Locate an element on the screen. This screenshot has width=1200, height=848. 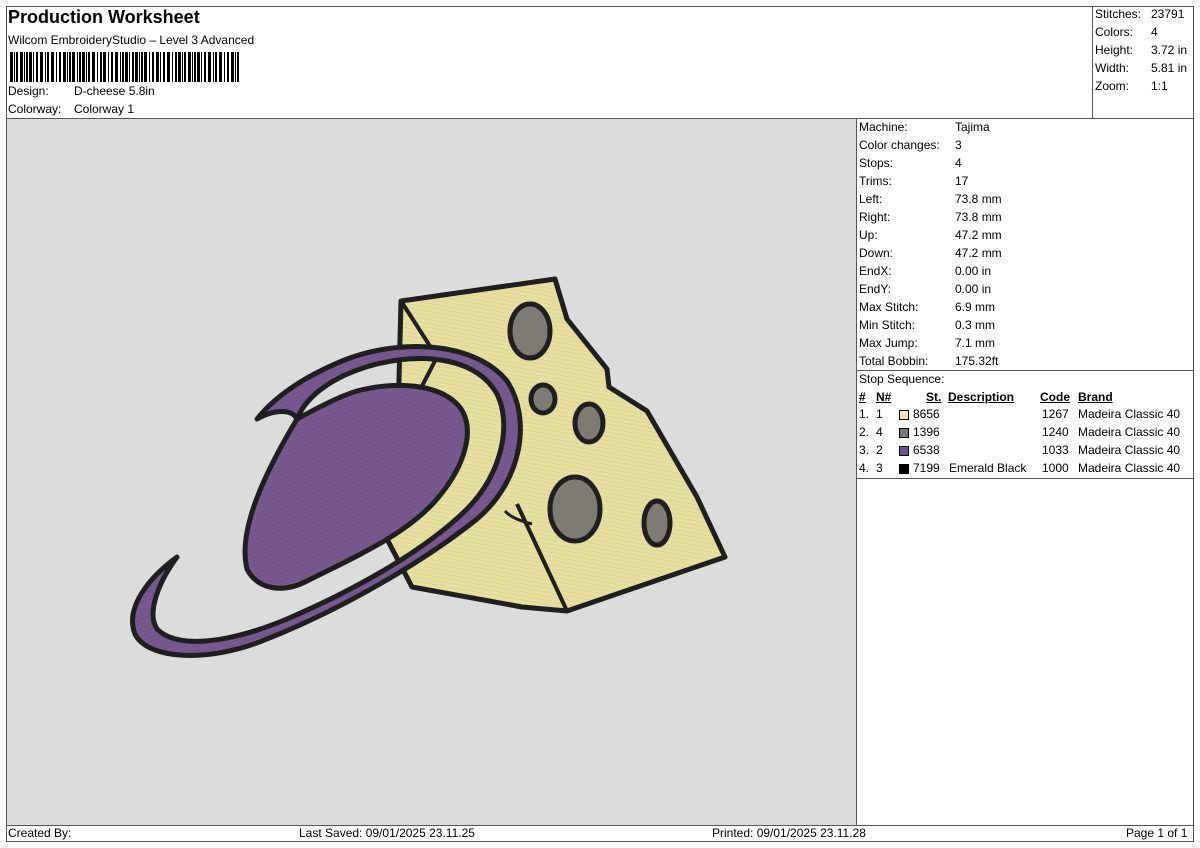
thread-code: 1267 is located at coordinates (1055, 414).